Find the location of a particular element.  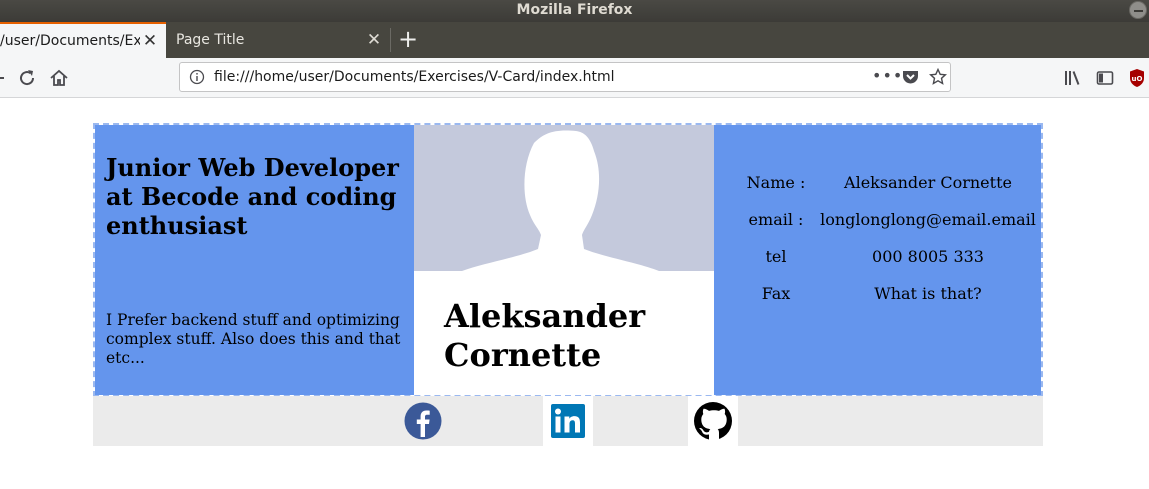

home-icon is located at coordinates (59, 78).